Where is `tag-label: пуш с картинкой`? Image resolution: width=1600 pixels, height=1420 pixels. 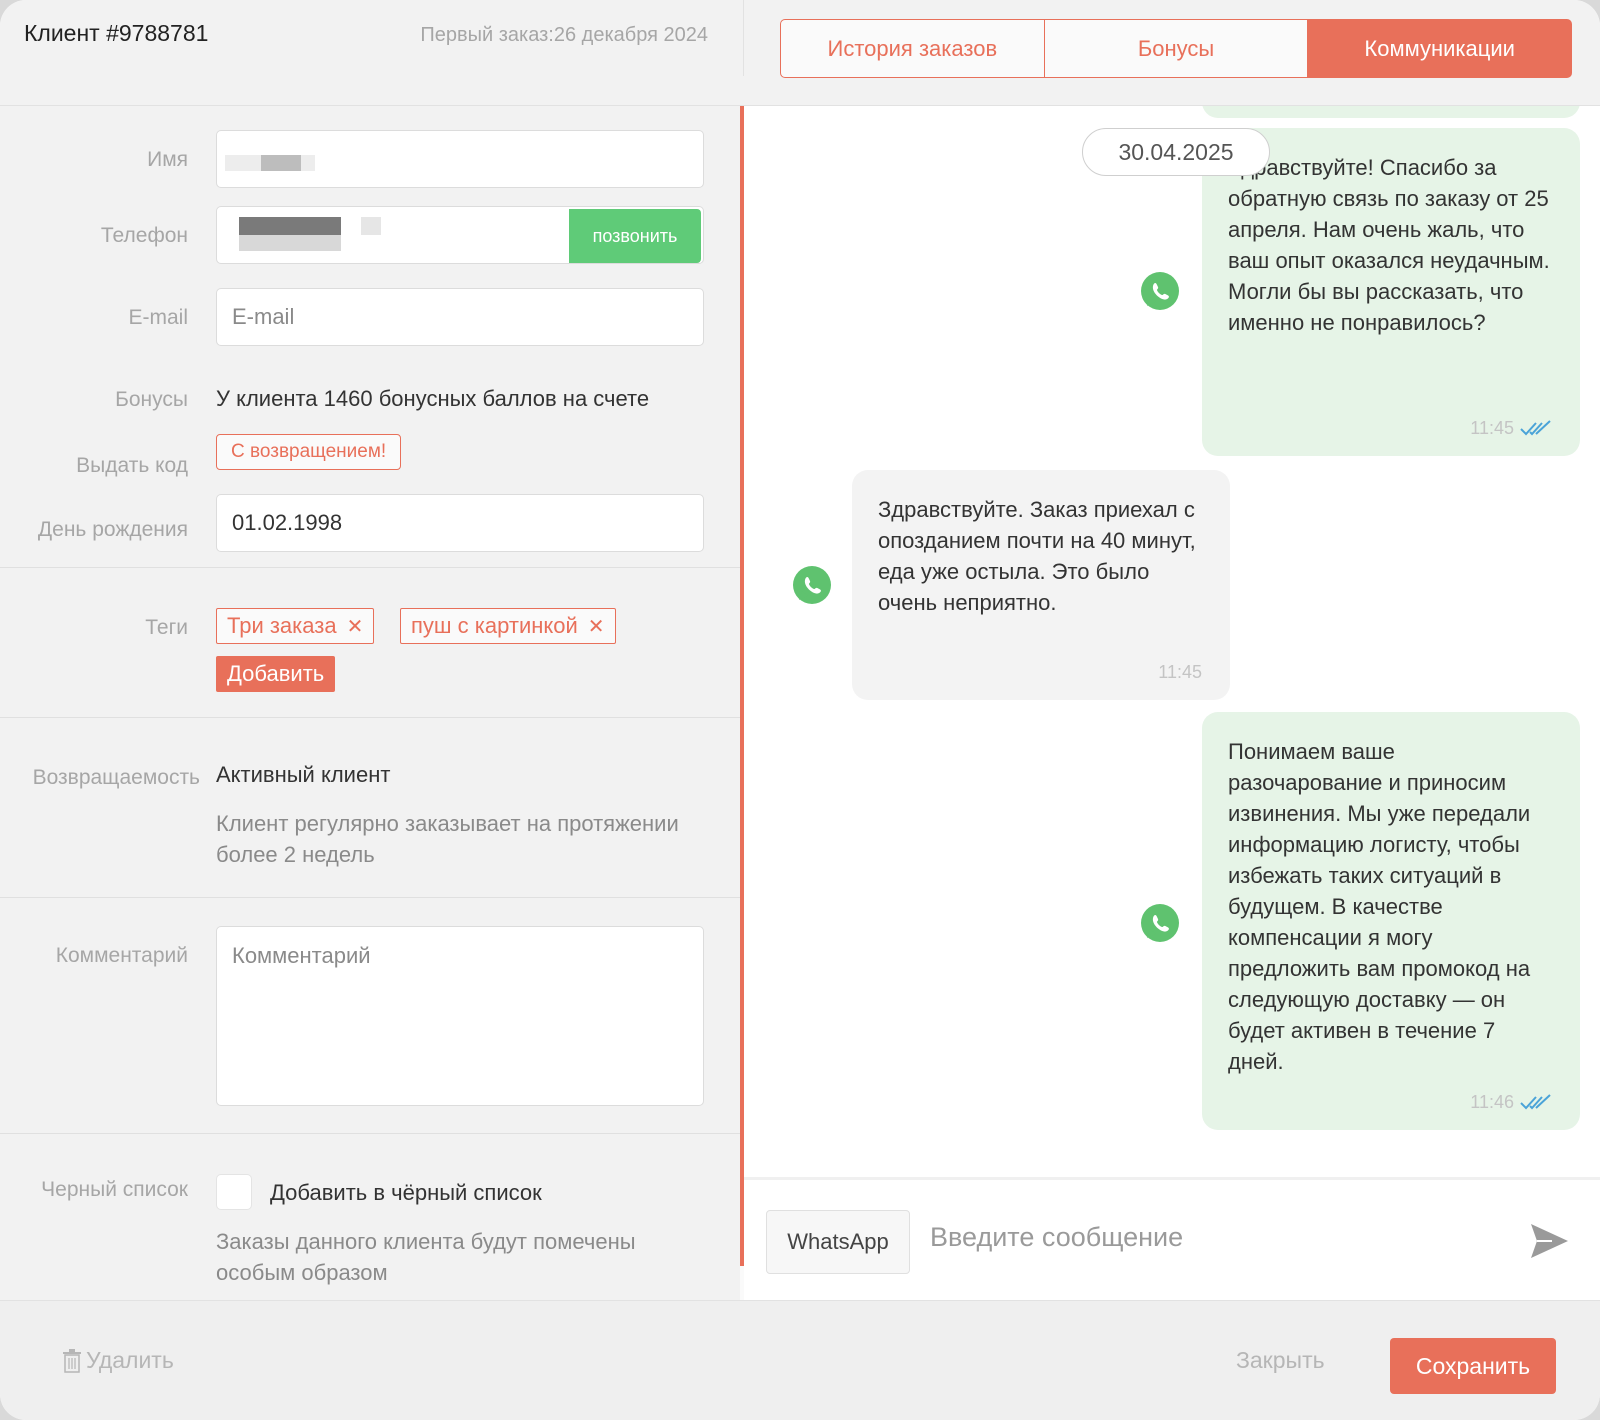 tag-label: пуш с картинкой is located at coordinates (494, 625).